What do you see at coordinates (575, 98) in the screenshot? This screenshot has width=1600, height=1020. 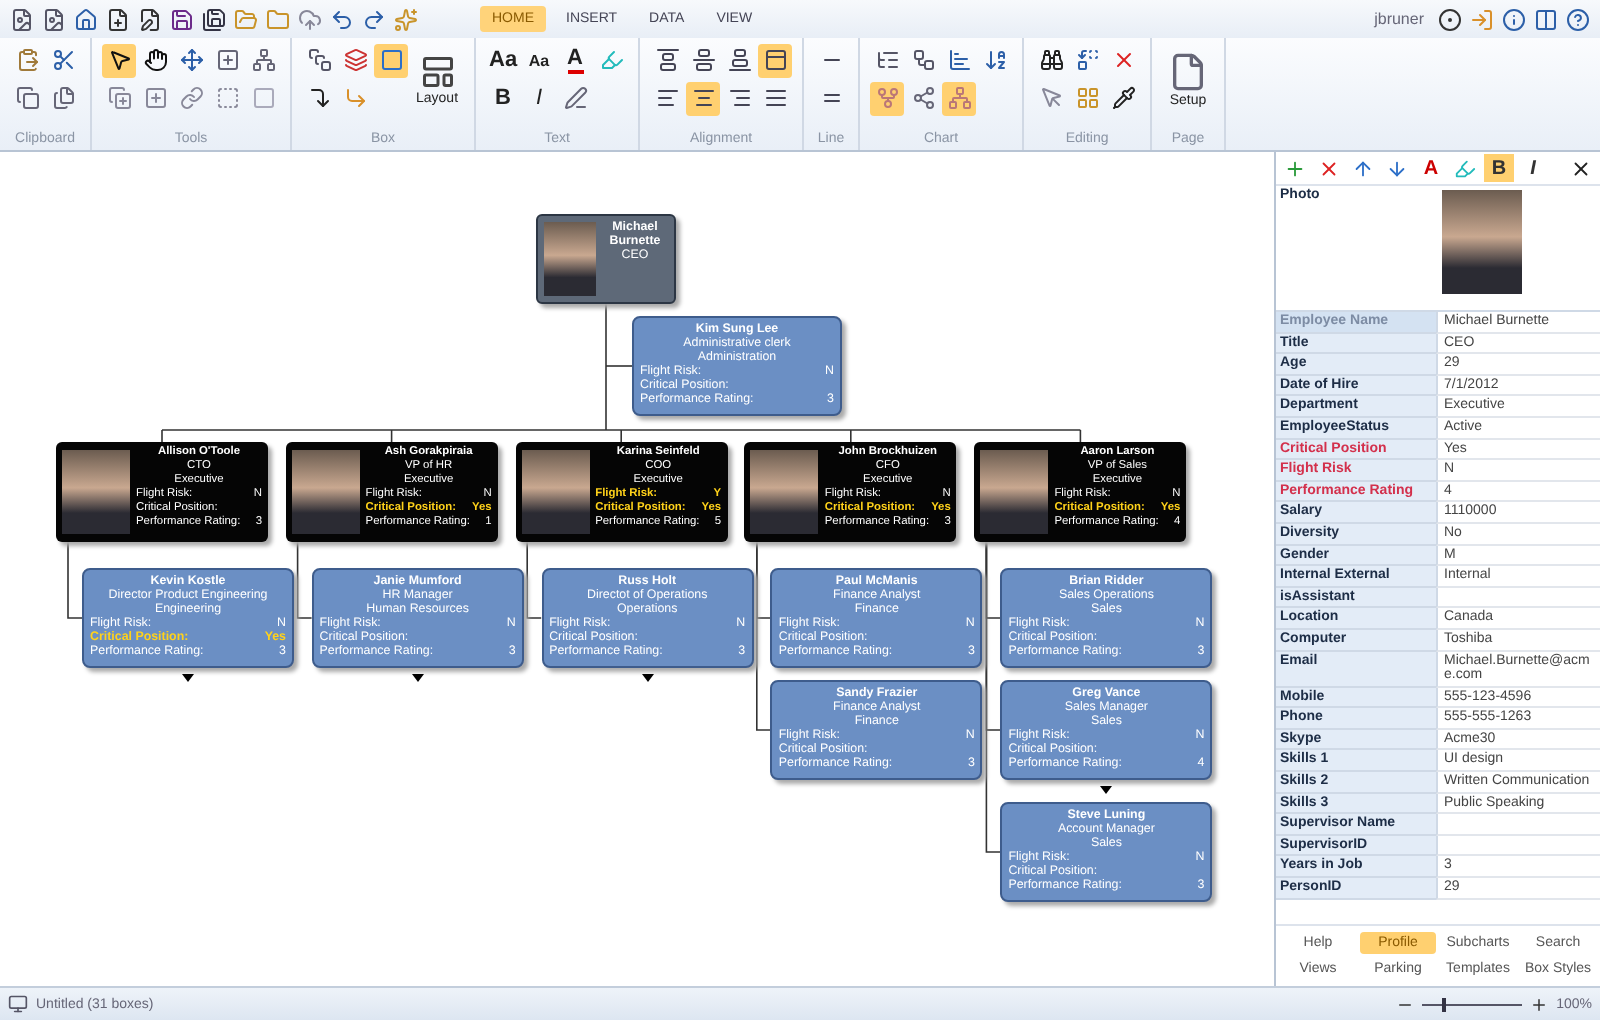 I see `text-format-icon` at bounding box center [575, 98].